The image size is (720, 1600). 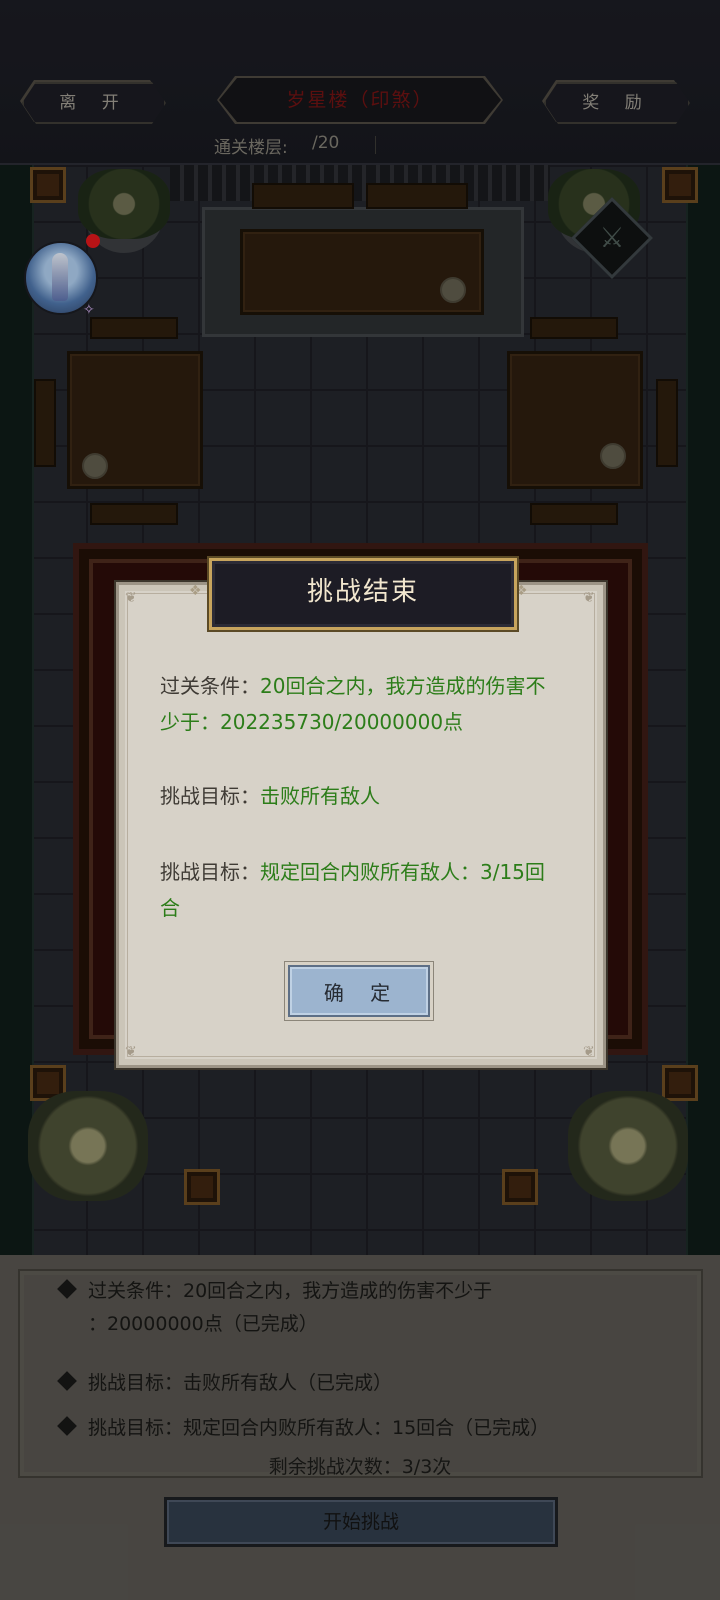 I want to click on challenge-goal-2: 挑战目标：规定回合内败所有敌人：3/15回, so click(x=352, y=872).